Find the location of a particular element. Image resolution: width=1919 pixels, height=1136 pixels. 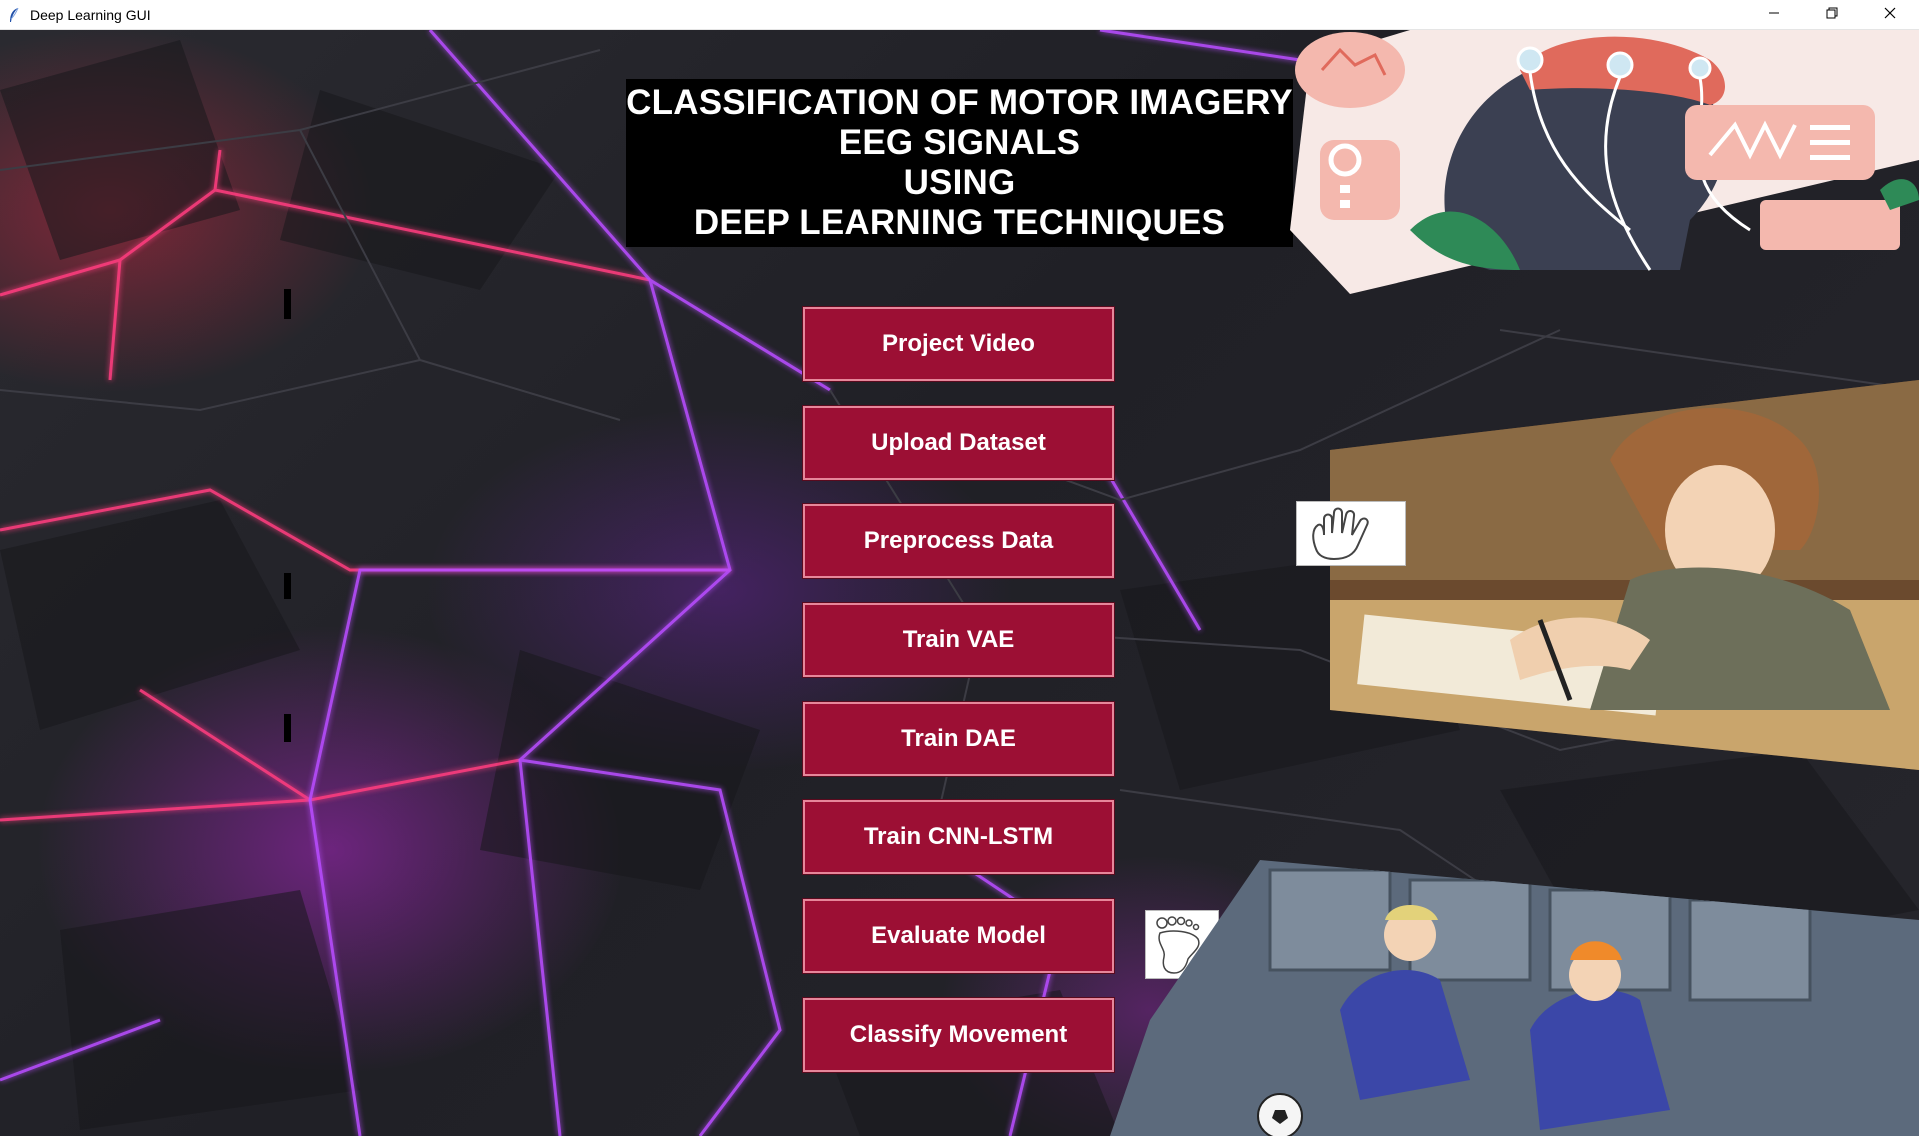

upload-dataset-button: Upload Dataset is located at coordinates (958, 443).